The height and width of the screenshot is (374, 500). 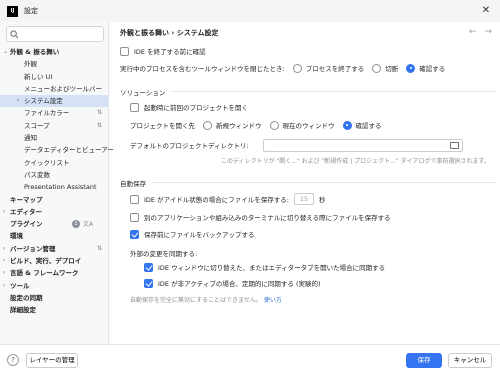 I want to click on sidebar-item: メニューおよびツールバー, so click(x=54, y=89).